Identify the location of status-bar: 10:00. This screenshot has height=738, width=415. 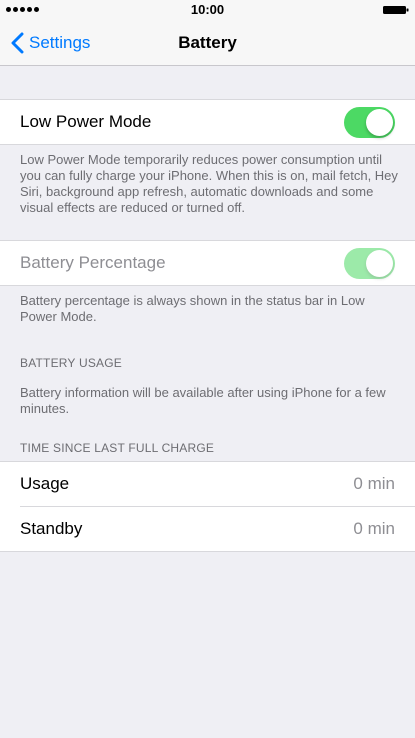
(207, 10).